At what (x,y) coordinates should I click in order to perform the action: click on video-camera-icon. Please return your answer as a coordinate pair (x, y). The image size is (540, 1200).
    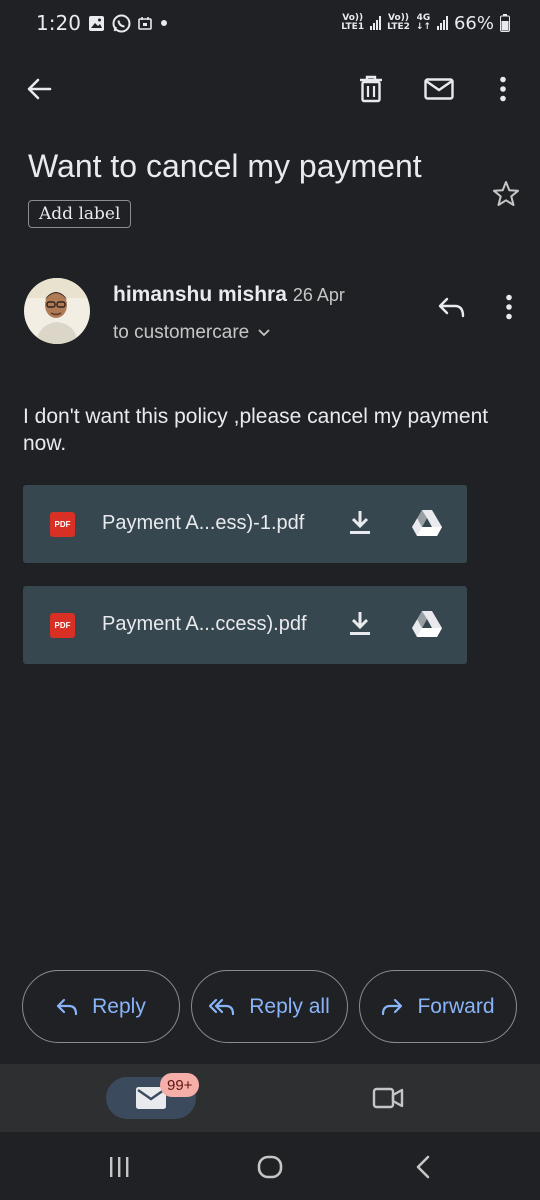
    Looking at the image, I should click on (388, 1098).